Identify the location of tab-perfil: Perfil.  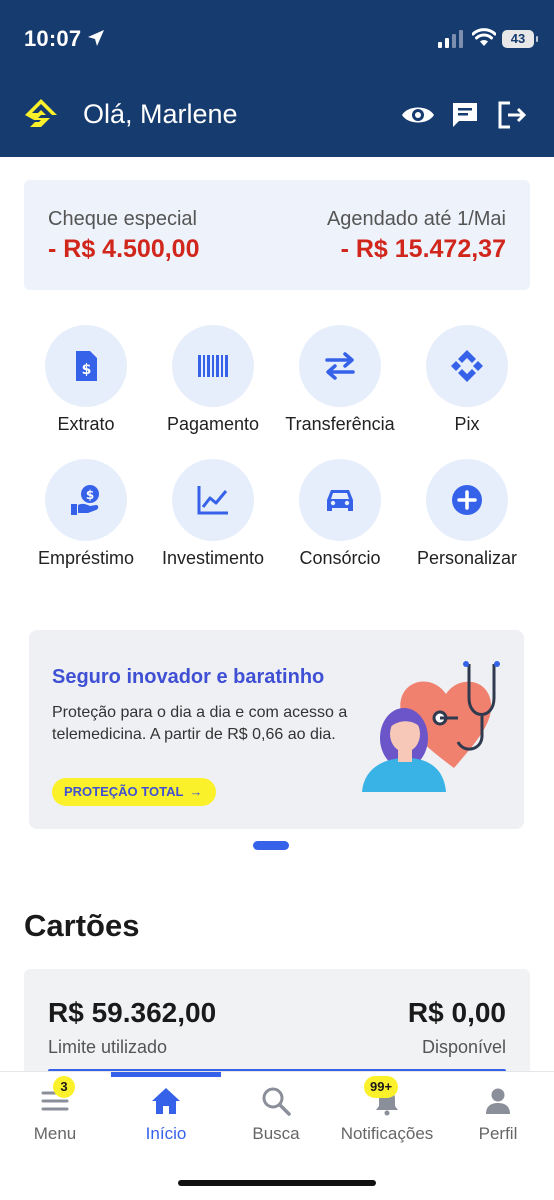
(498, 1121).